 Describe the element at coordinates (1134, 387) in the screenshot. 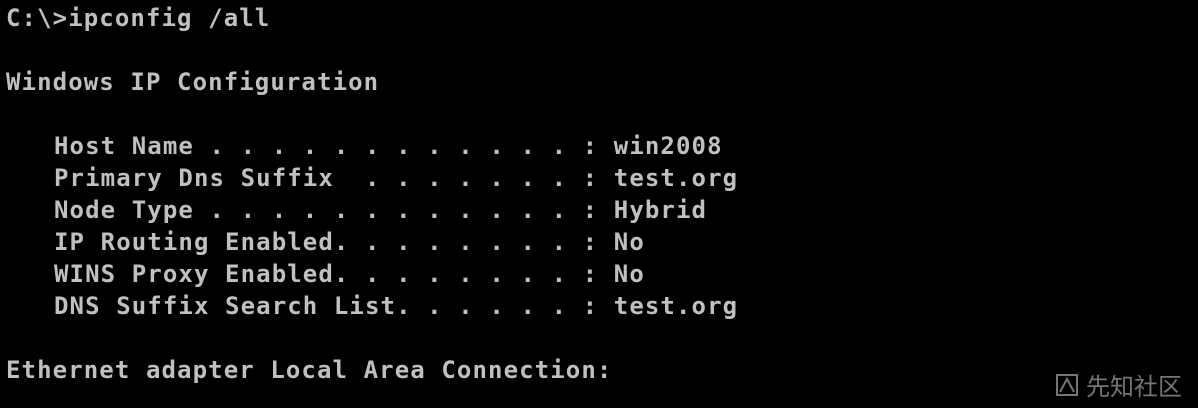

I see `watermark-text: 先知社区` at that location.